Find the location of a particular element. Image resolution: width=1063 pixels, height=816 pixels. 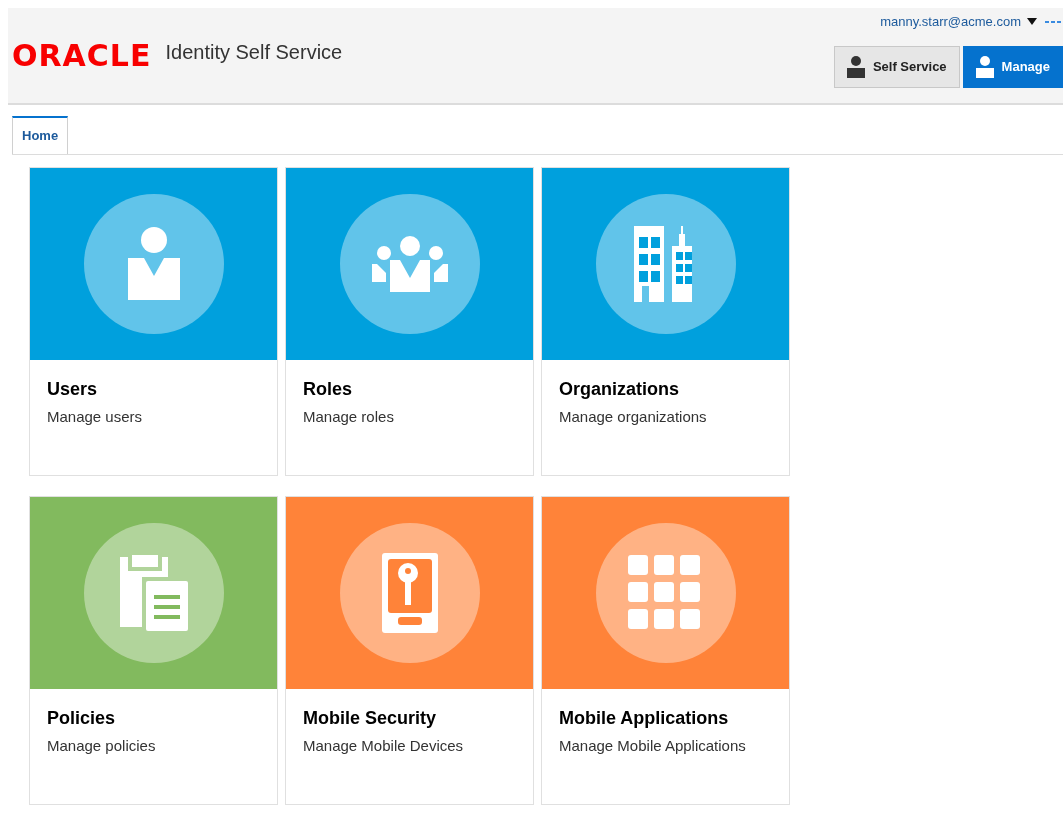

phone-key-icon is located at coordinates (409, 593).